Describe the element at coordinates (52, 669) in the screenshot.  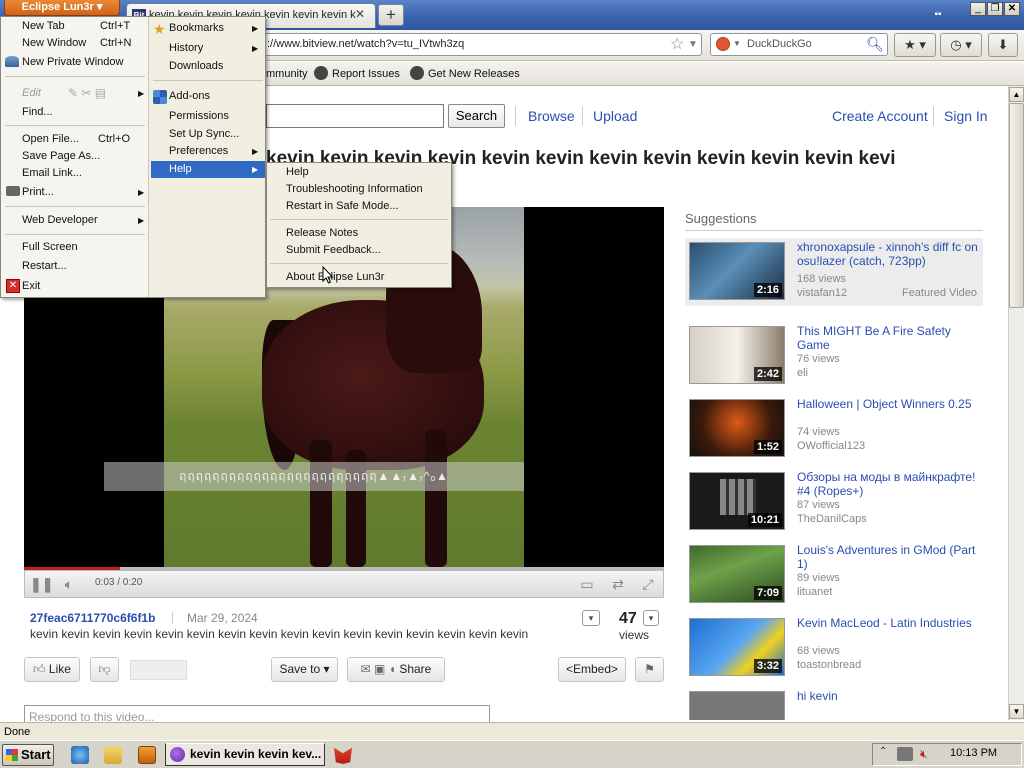
I see `like-button: 👍︎ Like` at that location.